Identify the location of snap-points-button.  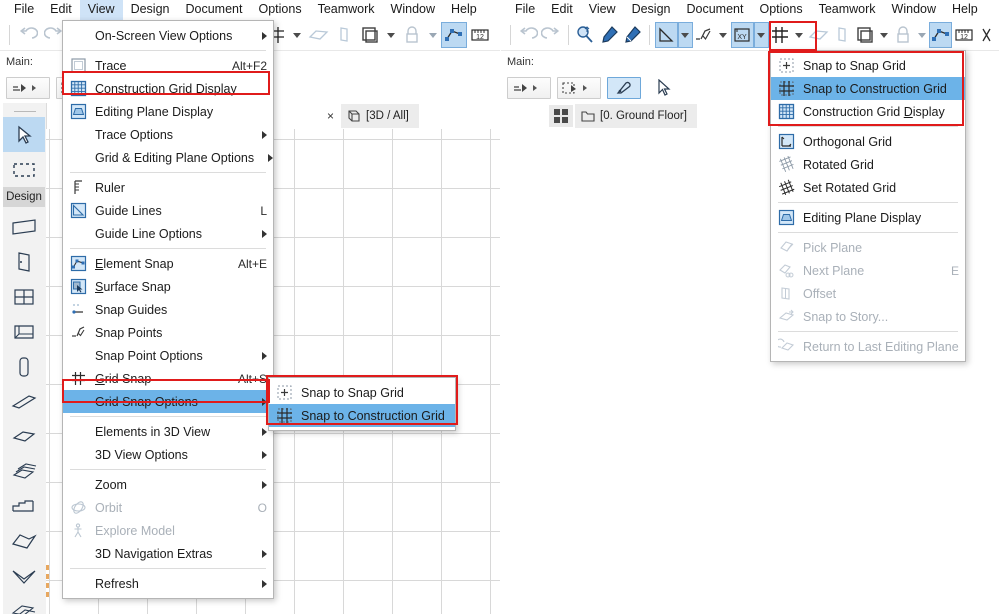
(704, 35).